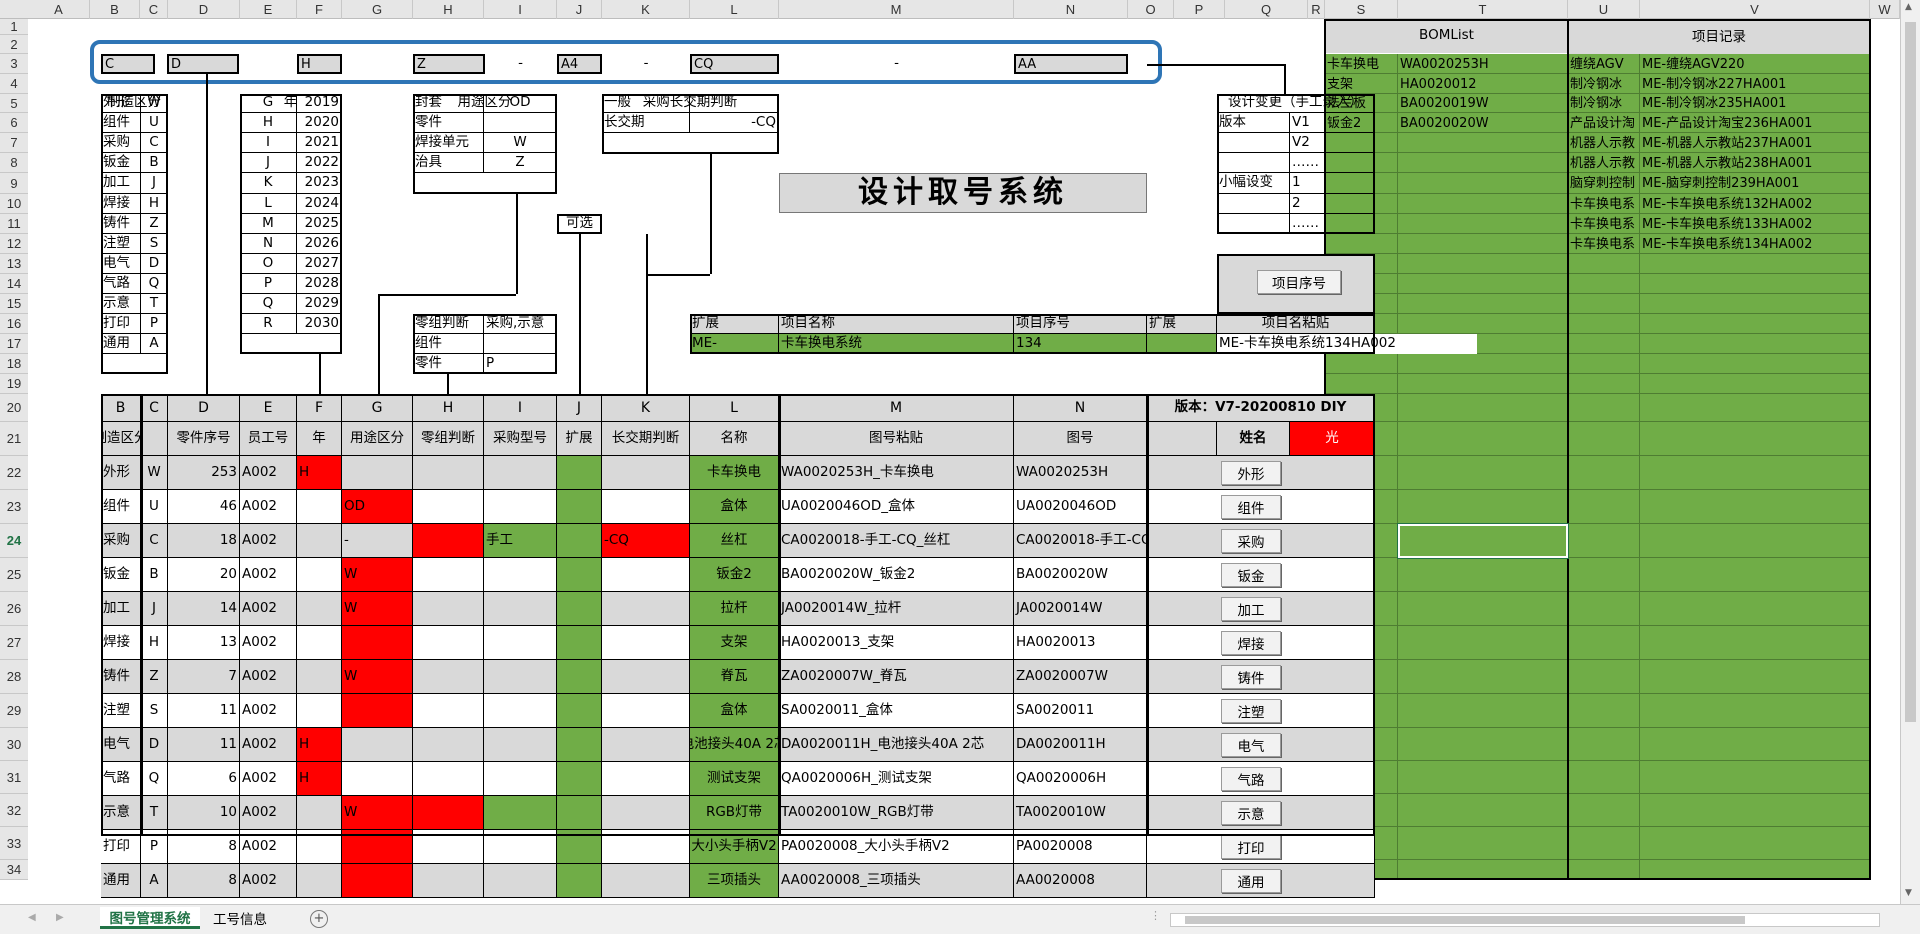  Describe the element at coordinates (14, 677) in the screenshot. I see `row-header-28: 28` at that location.